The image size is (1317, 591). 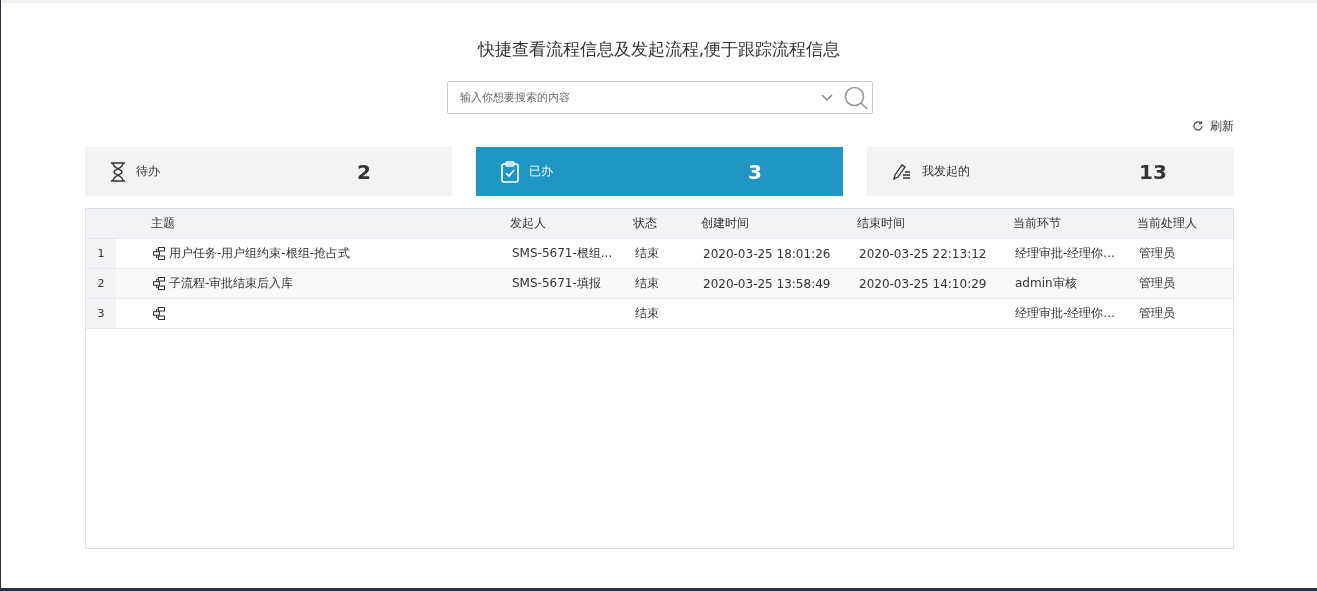 I want to click on card-count: 13, so click(x=1153, y=171).